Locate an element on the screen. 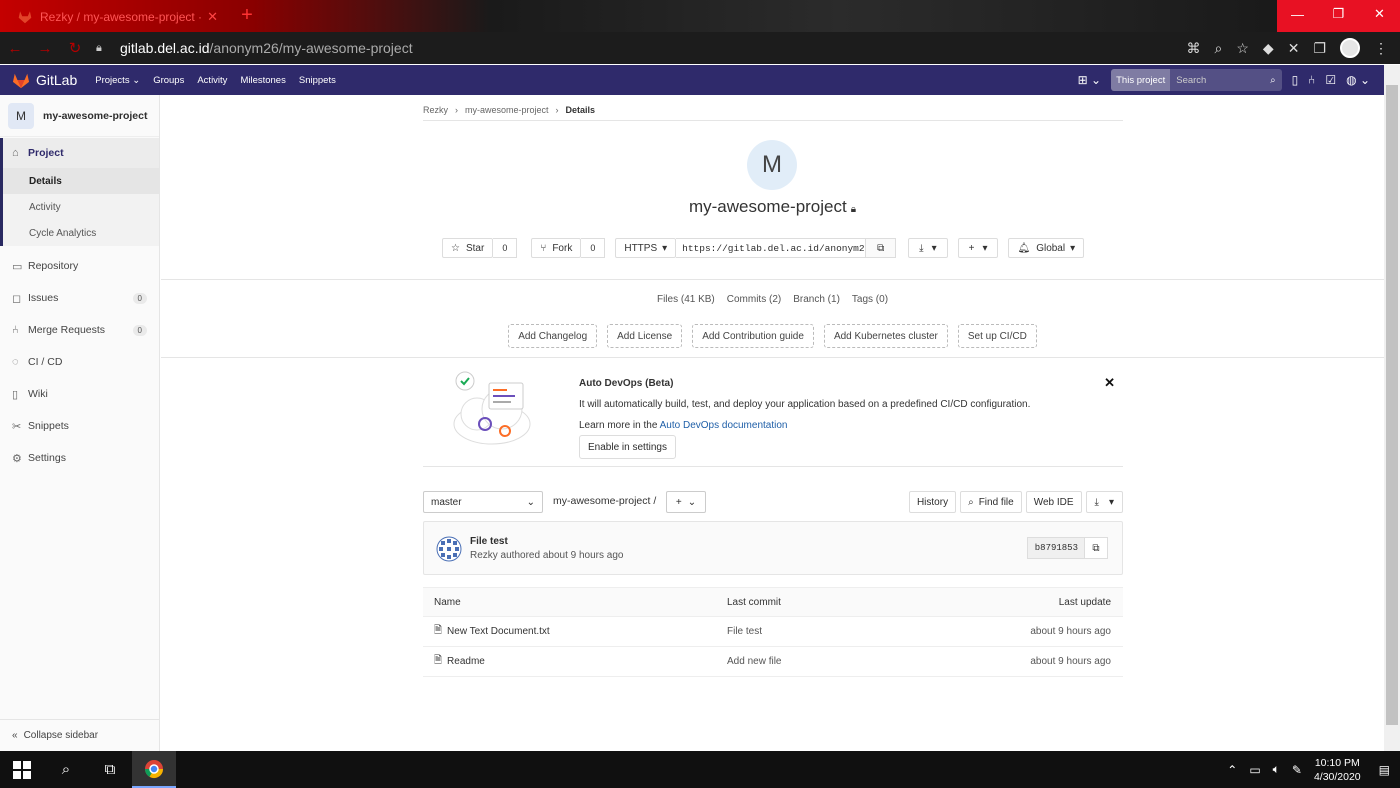 This screenshot has height=788, width=1400. file-last-commit: Add new file is located at coordinates (842, 661).